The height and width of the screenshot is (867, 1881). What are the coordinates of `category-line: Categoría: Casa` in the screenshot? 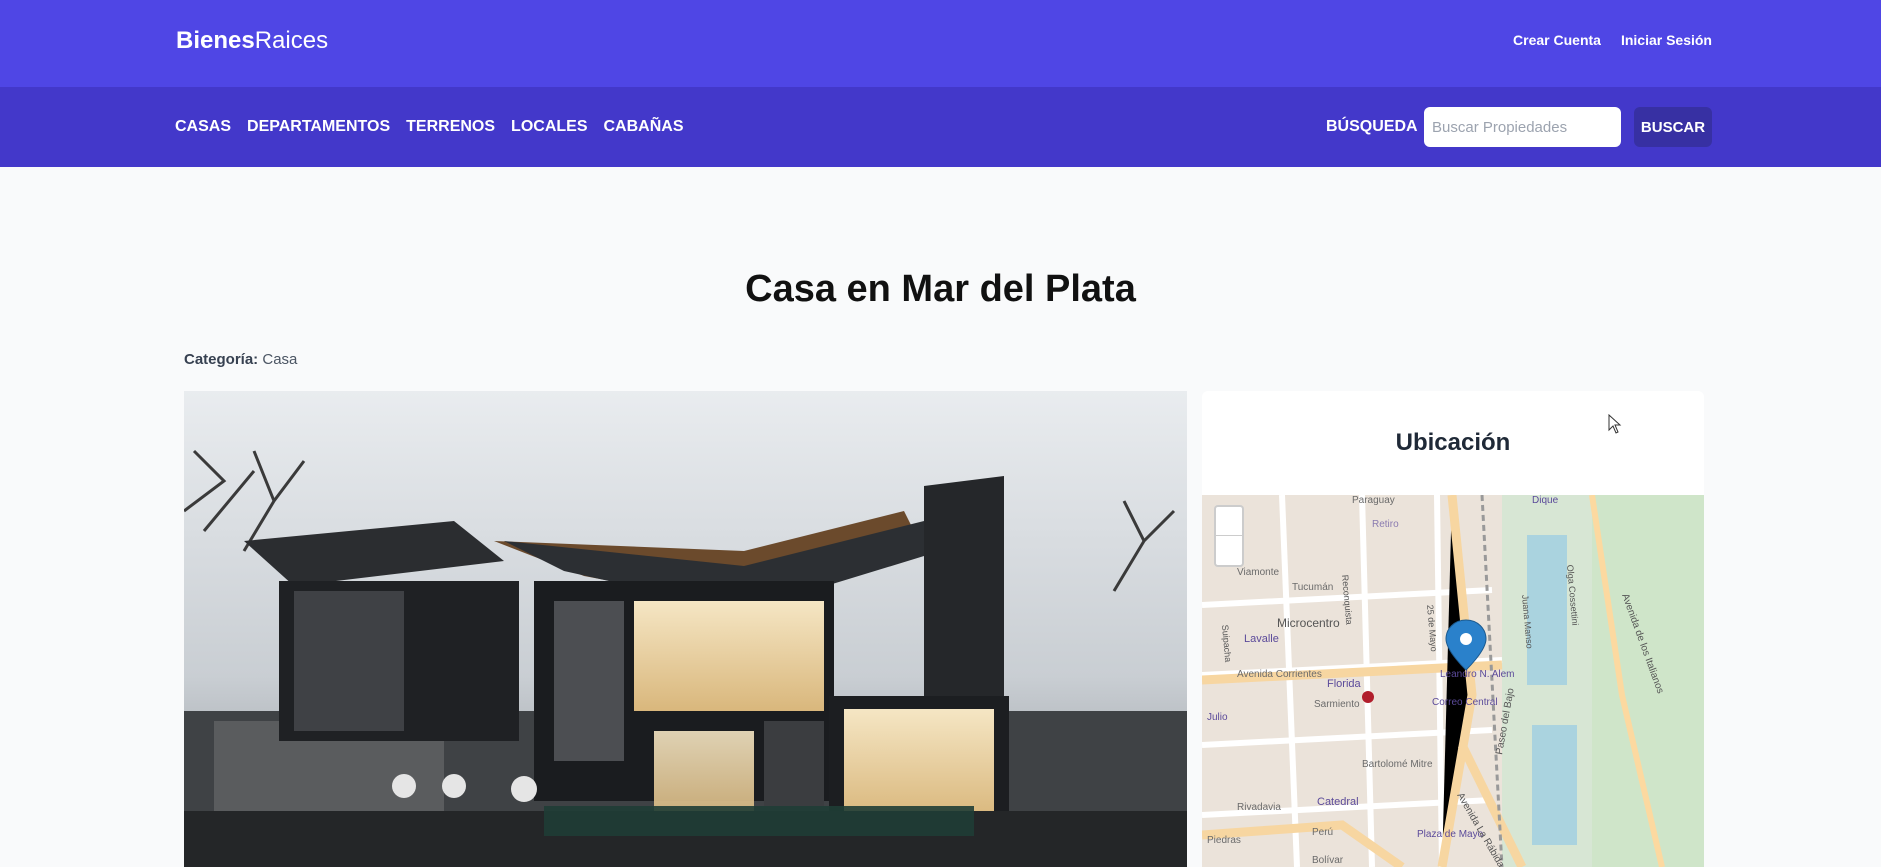 It's located at (240, 359).